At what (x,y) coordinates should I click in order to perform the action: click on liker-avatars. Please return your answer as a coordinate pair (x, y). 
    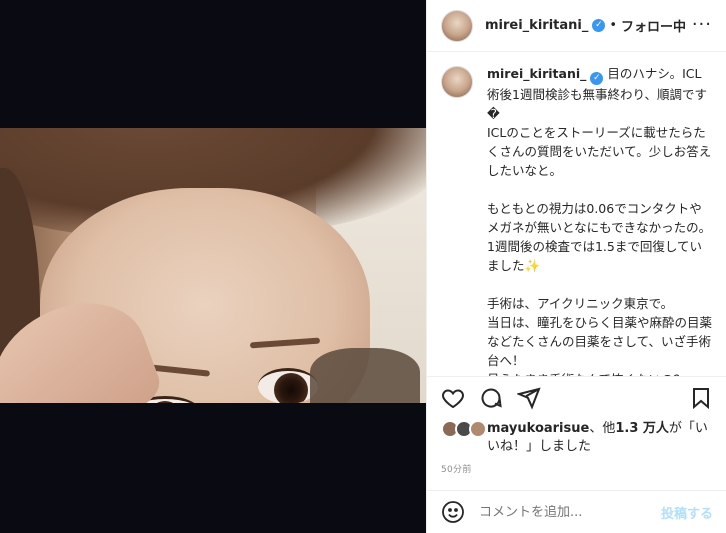
    Looking at the image, I should click on (464, 429).